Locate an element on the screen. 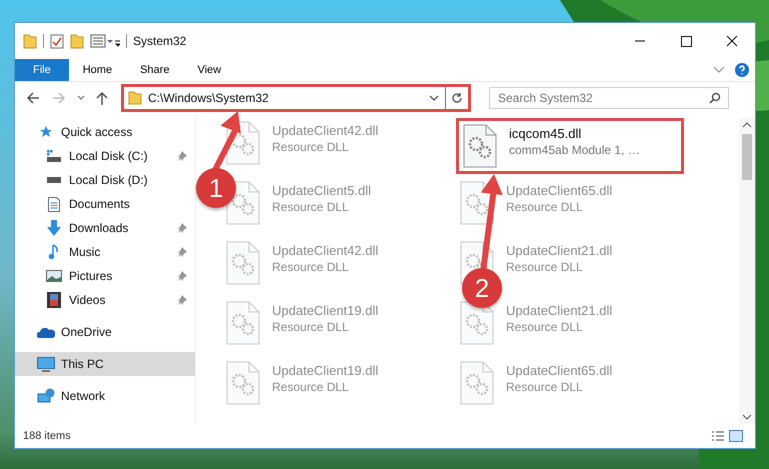 Image resolution: width=769 pixels, height=469 pixels. document-icon is located at coordinates (54, 204).